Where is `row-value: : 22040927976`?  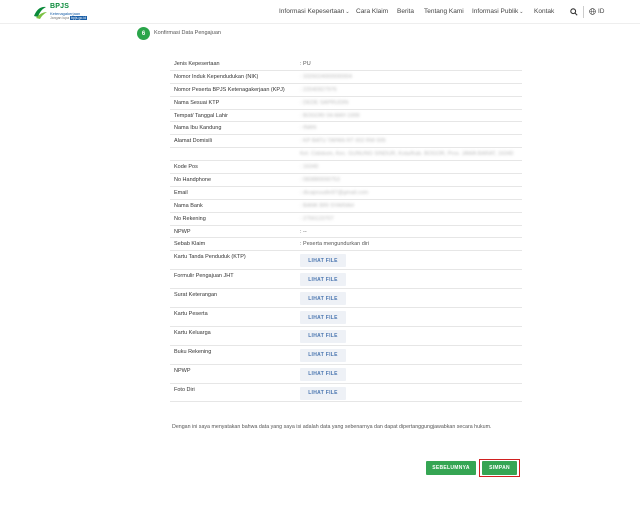 row-value: : 22040927976 is located at coordinates (318, 89).